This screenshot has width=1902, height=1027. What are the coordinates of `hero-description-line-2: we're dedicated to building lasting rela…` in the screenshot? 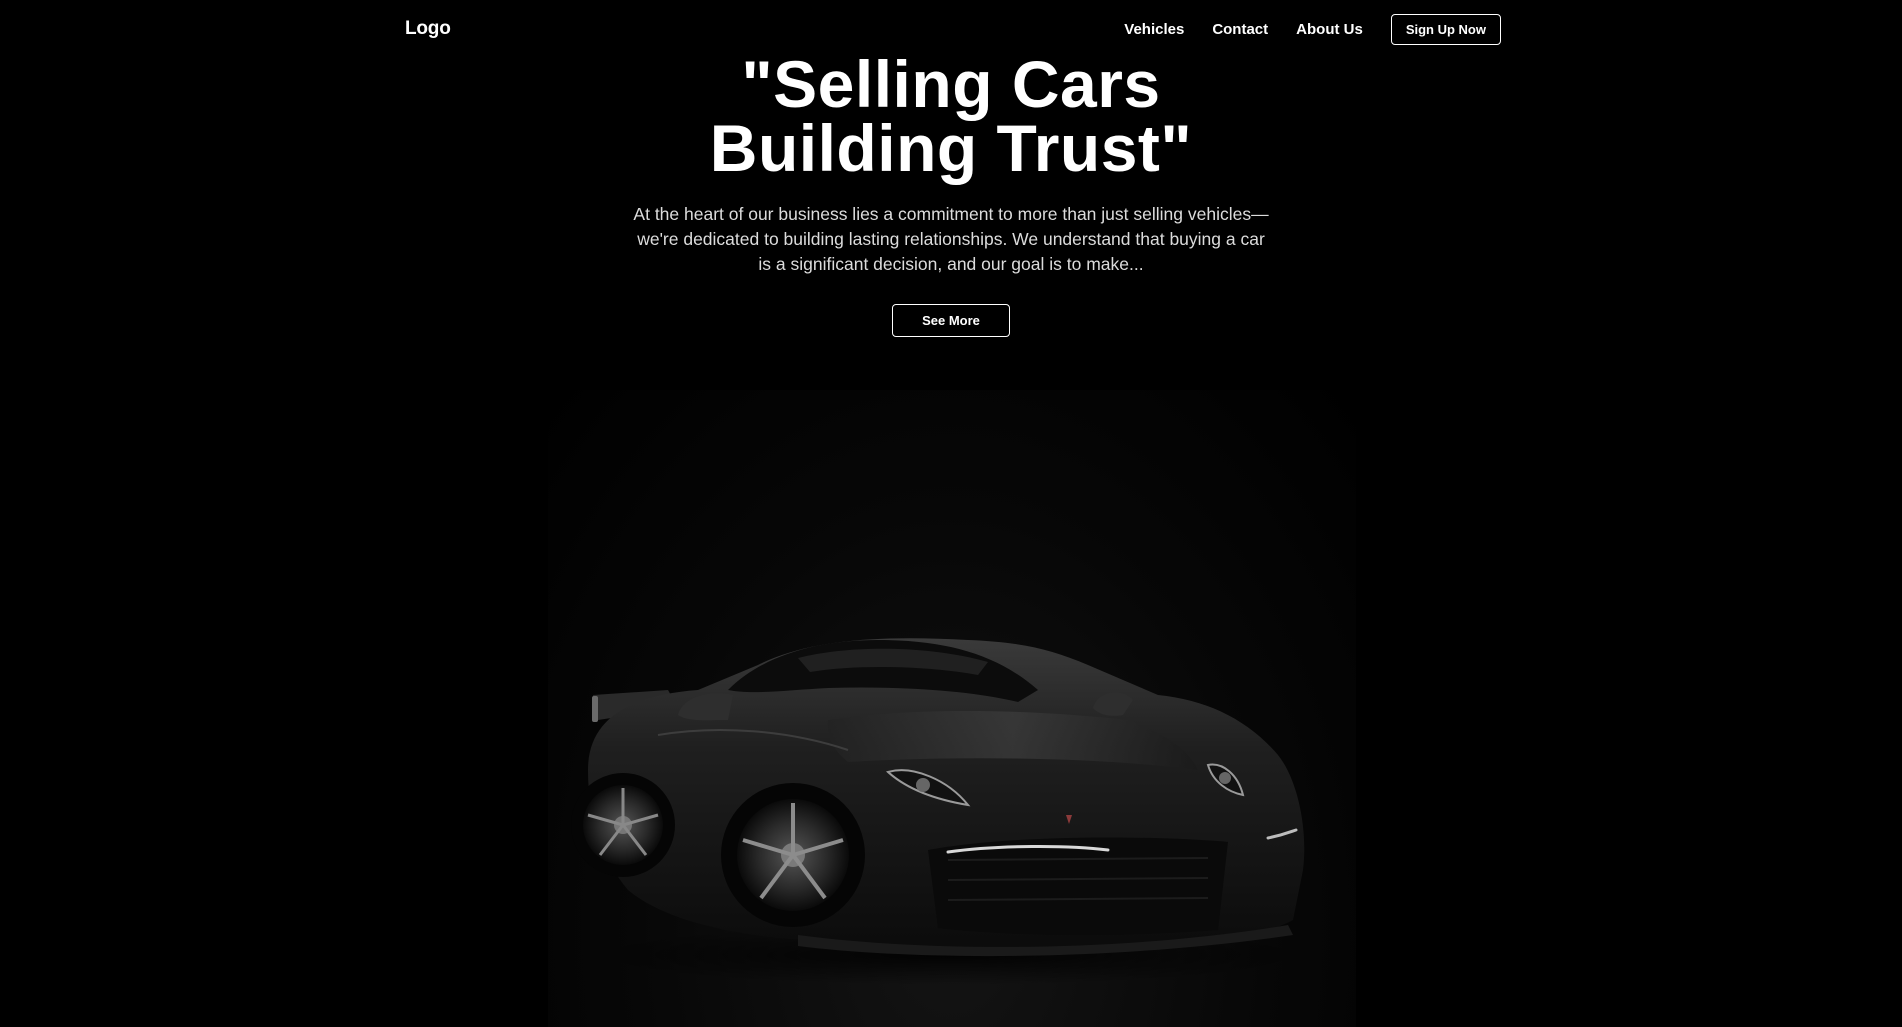 It's located at (951, 239).